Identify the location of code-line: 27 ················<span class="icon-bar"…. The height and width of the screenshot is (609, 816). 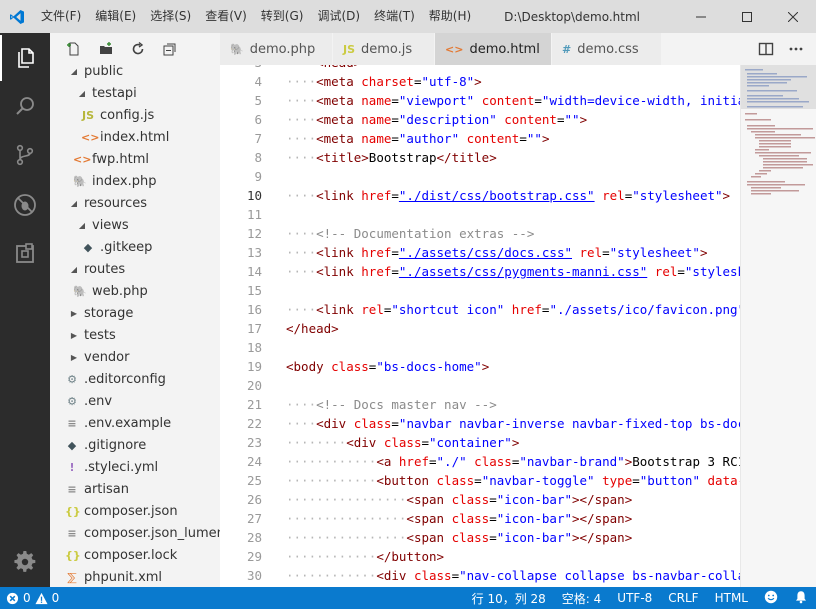
(480, 518).